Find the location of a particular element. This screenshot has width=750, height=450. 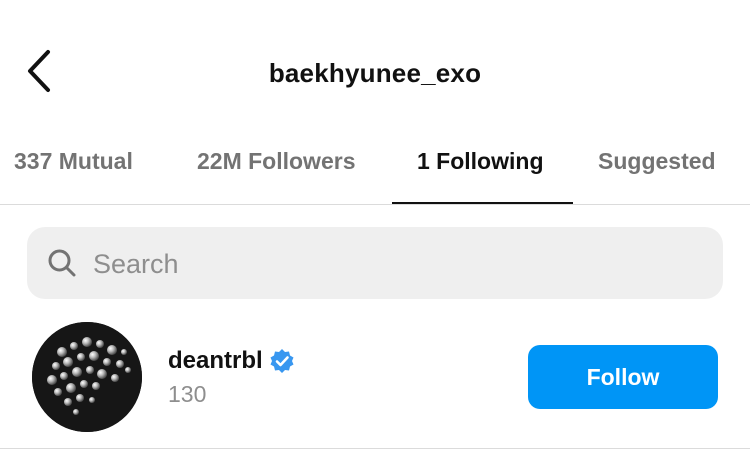

search-icon is located at coordinates (62, 263).